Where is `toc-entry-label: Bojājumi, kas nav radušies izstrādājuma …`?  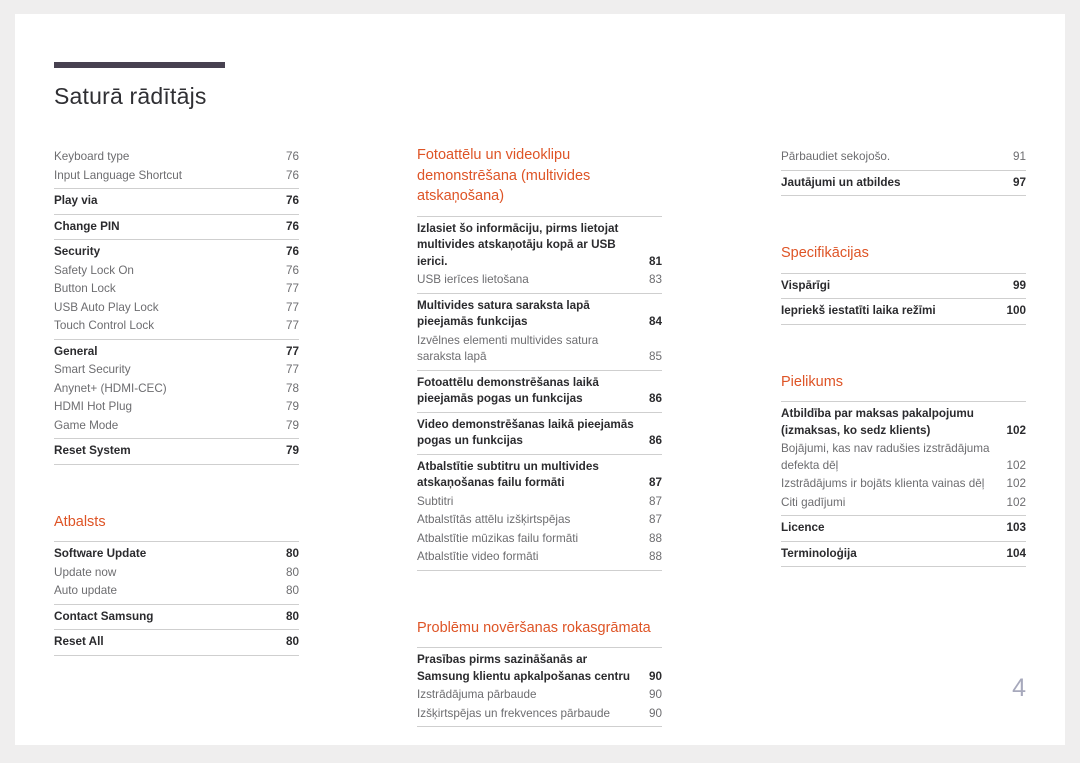 toc-entry-label: Bojājumi, kas nav radušies izstrādājuma … is located at coordinates (885, 457).